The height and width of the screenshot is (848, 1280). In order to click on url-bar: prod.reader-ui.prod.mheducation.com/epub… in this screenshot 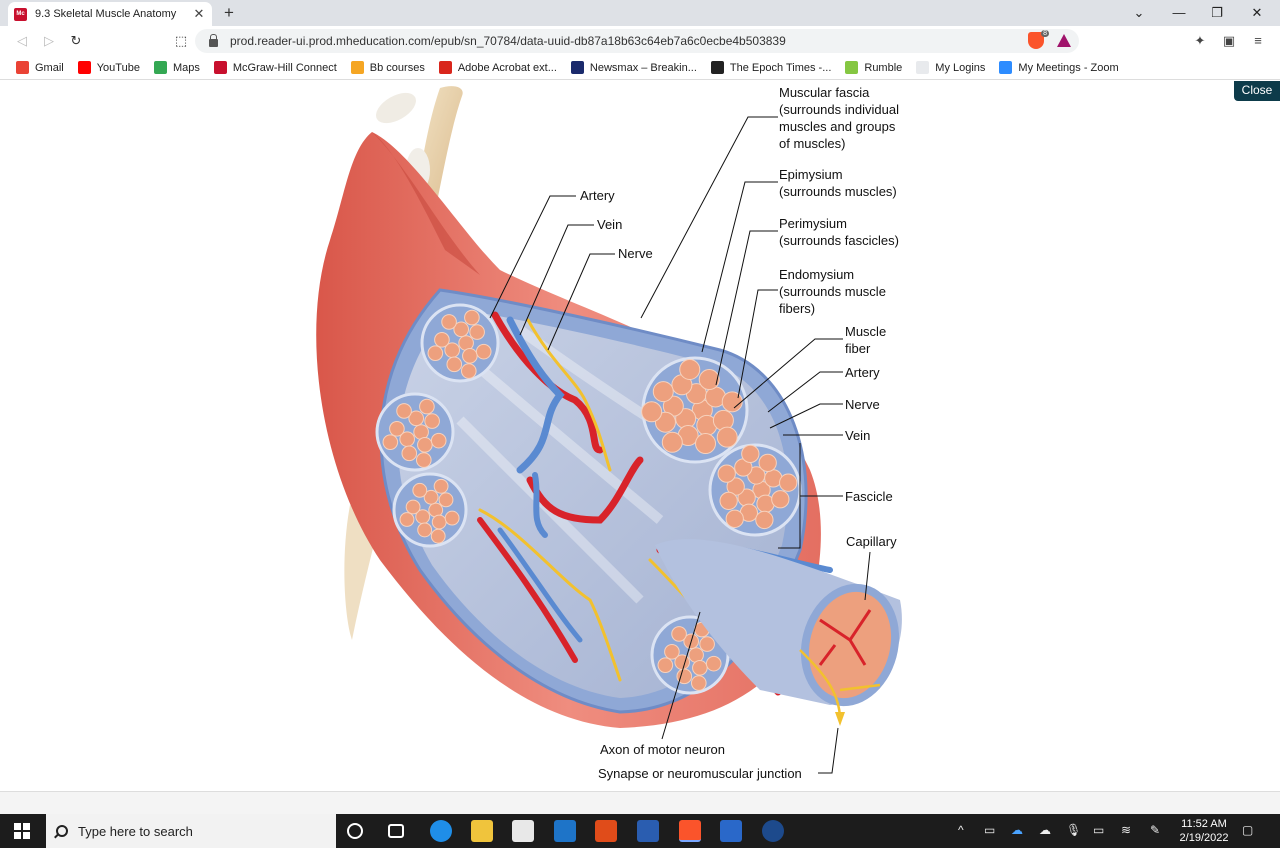, I will do `click(637, 41)`.